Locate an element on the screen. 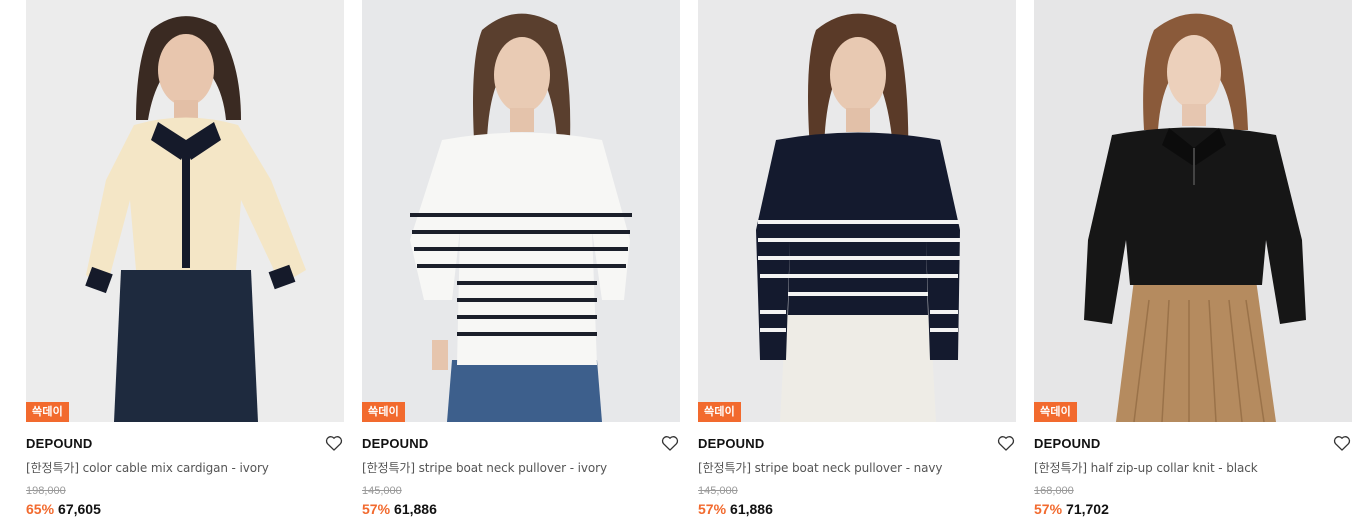 This screenshot has width=1357, height=530. product-title: [한정특가] half zip-up collar knit - black is located at coordinates (1193, 468).